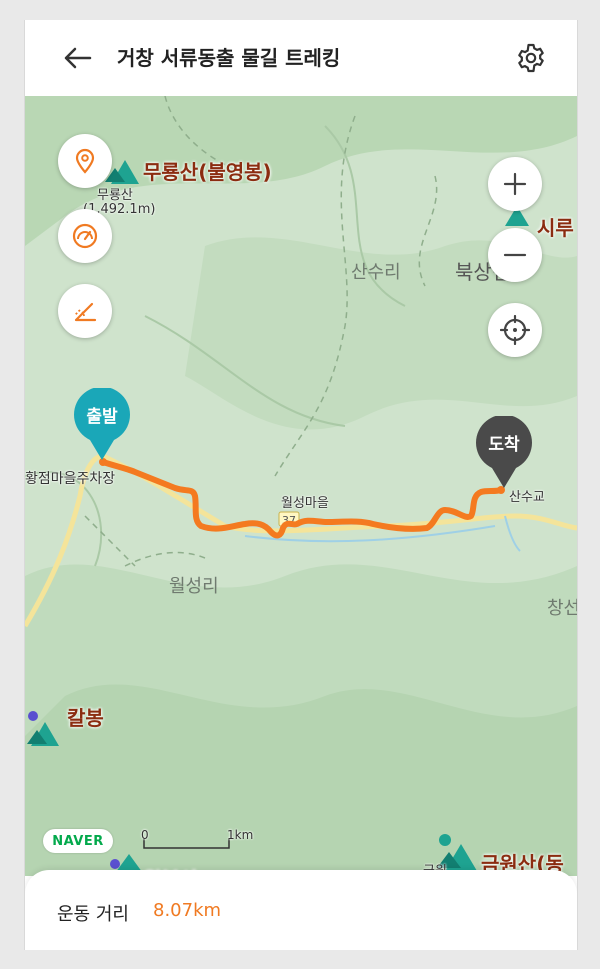 This screenshot has width=600, height=969. Describe the element at coordinates (229, 58) in the screenshot. I see `page-title: 거창 서류동출 물길 트레킹` at that location.